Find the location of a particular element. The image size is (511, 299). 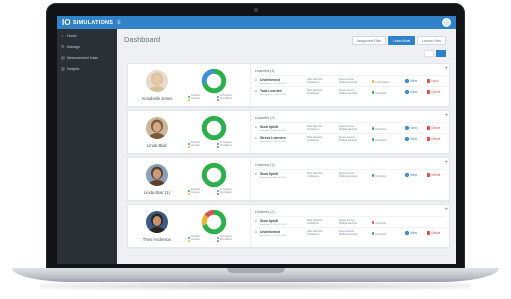

pager is located at coordinates (435, 53).